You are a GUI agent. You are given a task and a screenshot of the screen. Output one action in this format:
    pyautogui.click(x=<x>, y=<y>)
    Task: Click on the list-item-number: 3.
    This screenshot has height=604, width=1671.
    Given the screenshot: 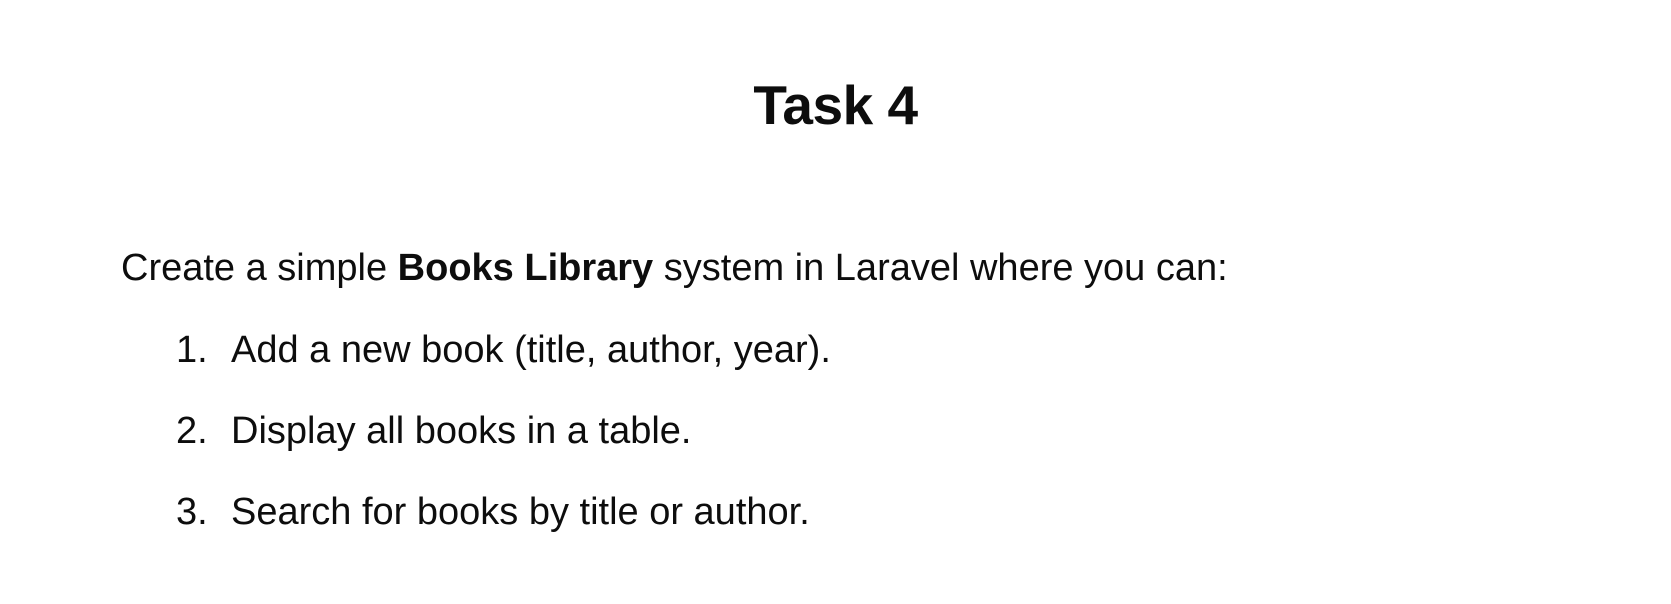 What is the action you would take?
    pyautogui.click(x=192, y=512)
    